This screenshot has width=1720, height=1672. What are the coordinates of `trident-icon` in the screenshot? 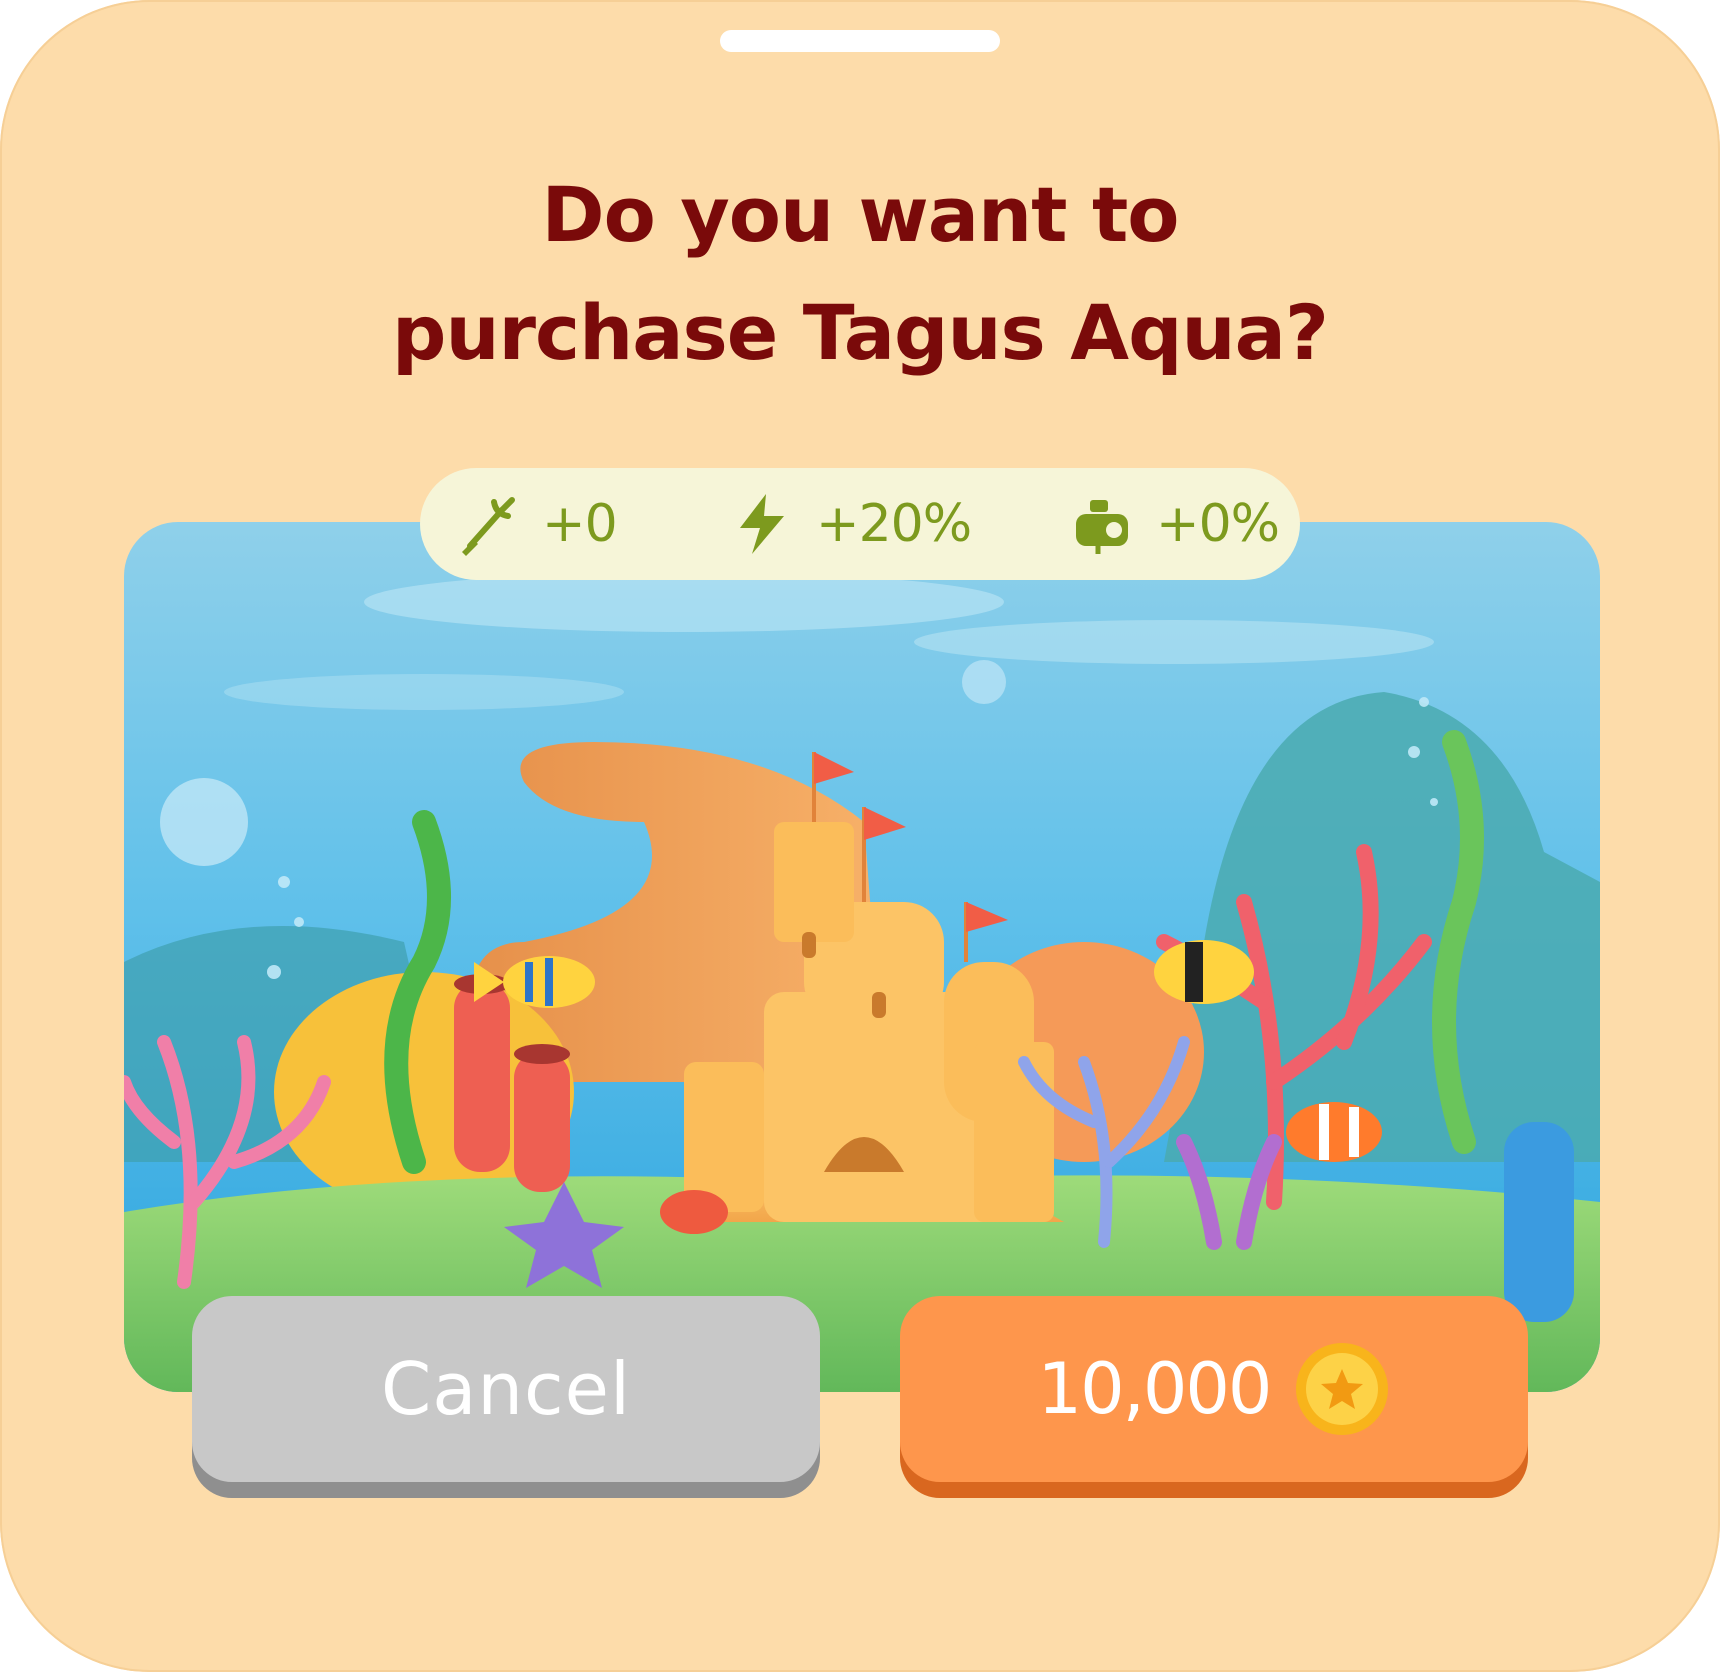 It's located at (488, 526).